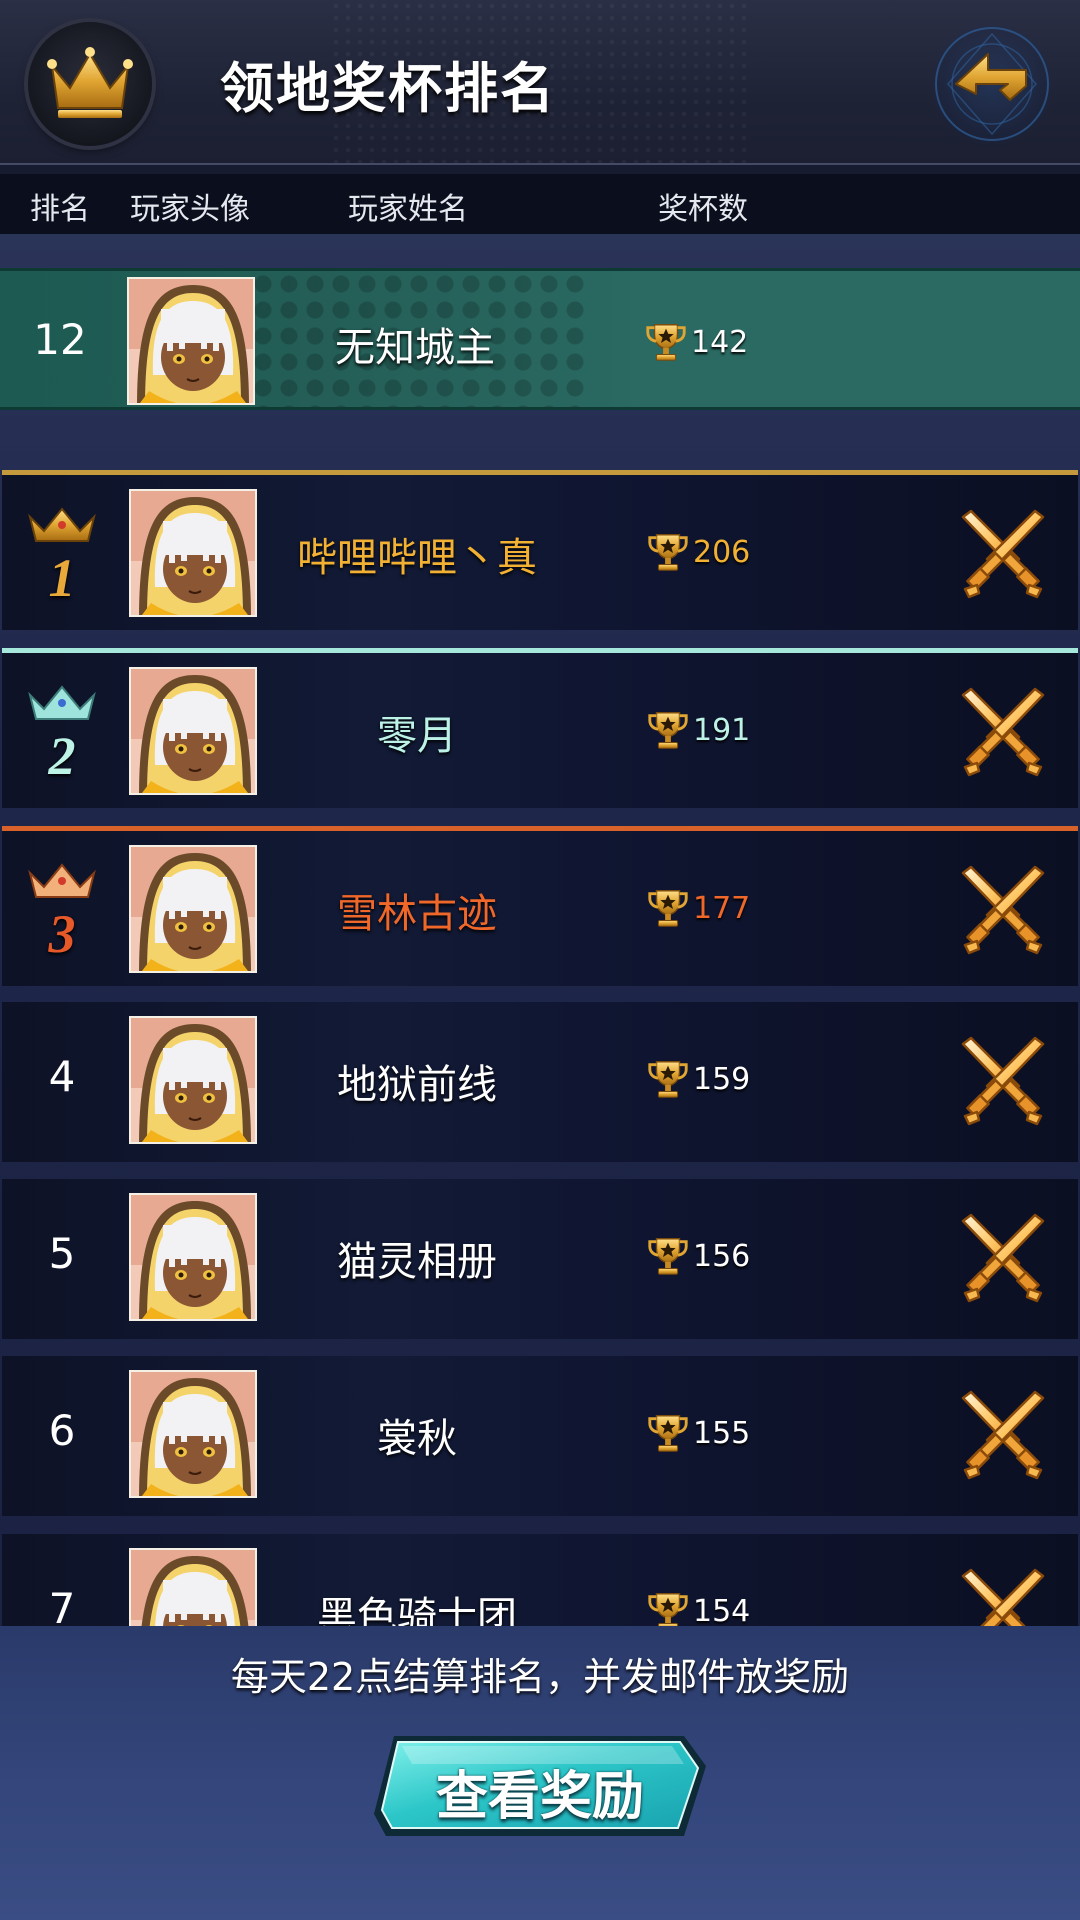 The width and height of the screenshot is (1080, 1920). I want to click on crown-icon, so click(90, 84).